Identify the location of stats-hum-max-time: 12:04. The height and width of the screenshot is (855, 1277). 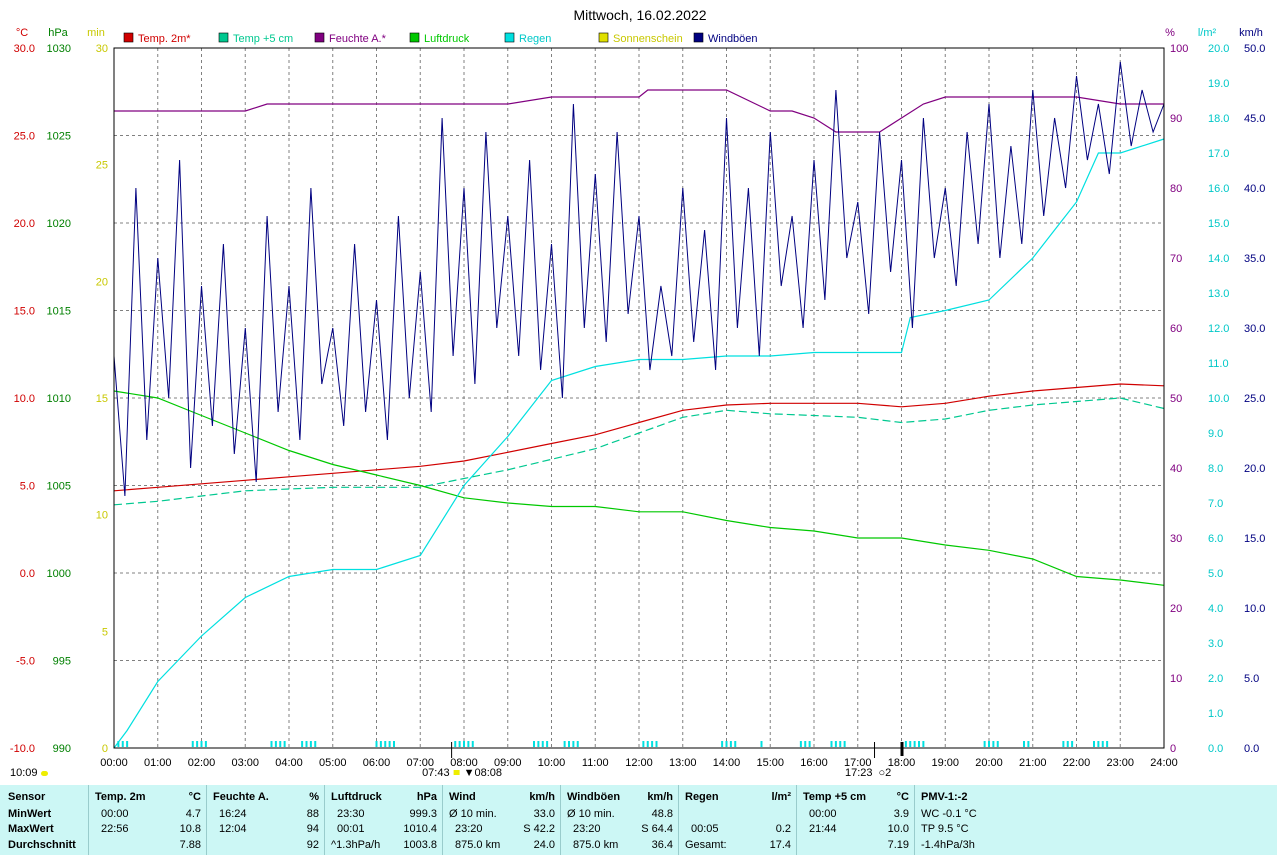
(233, 829).